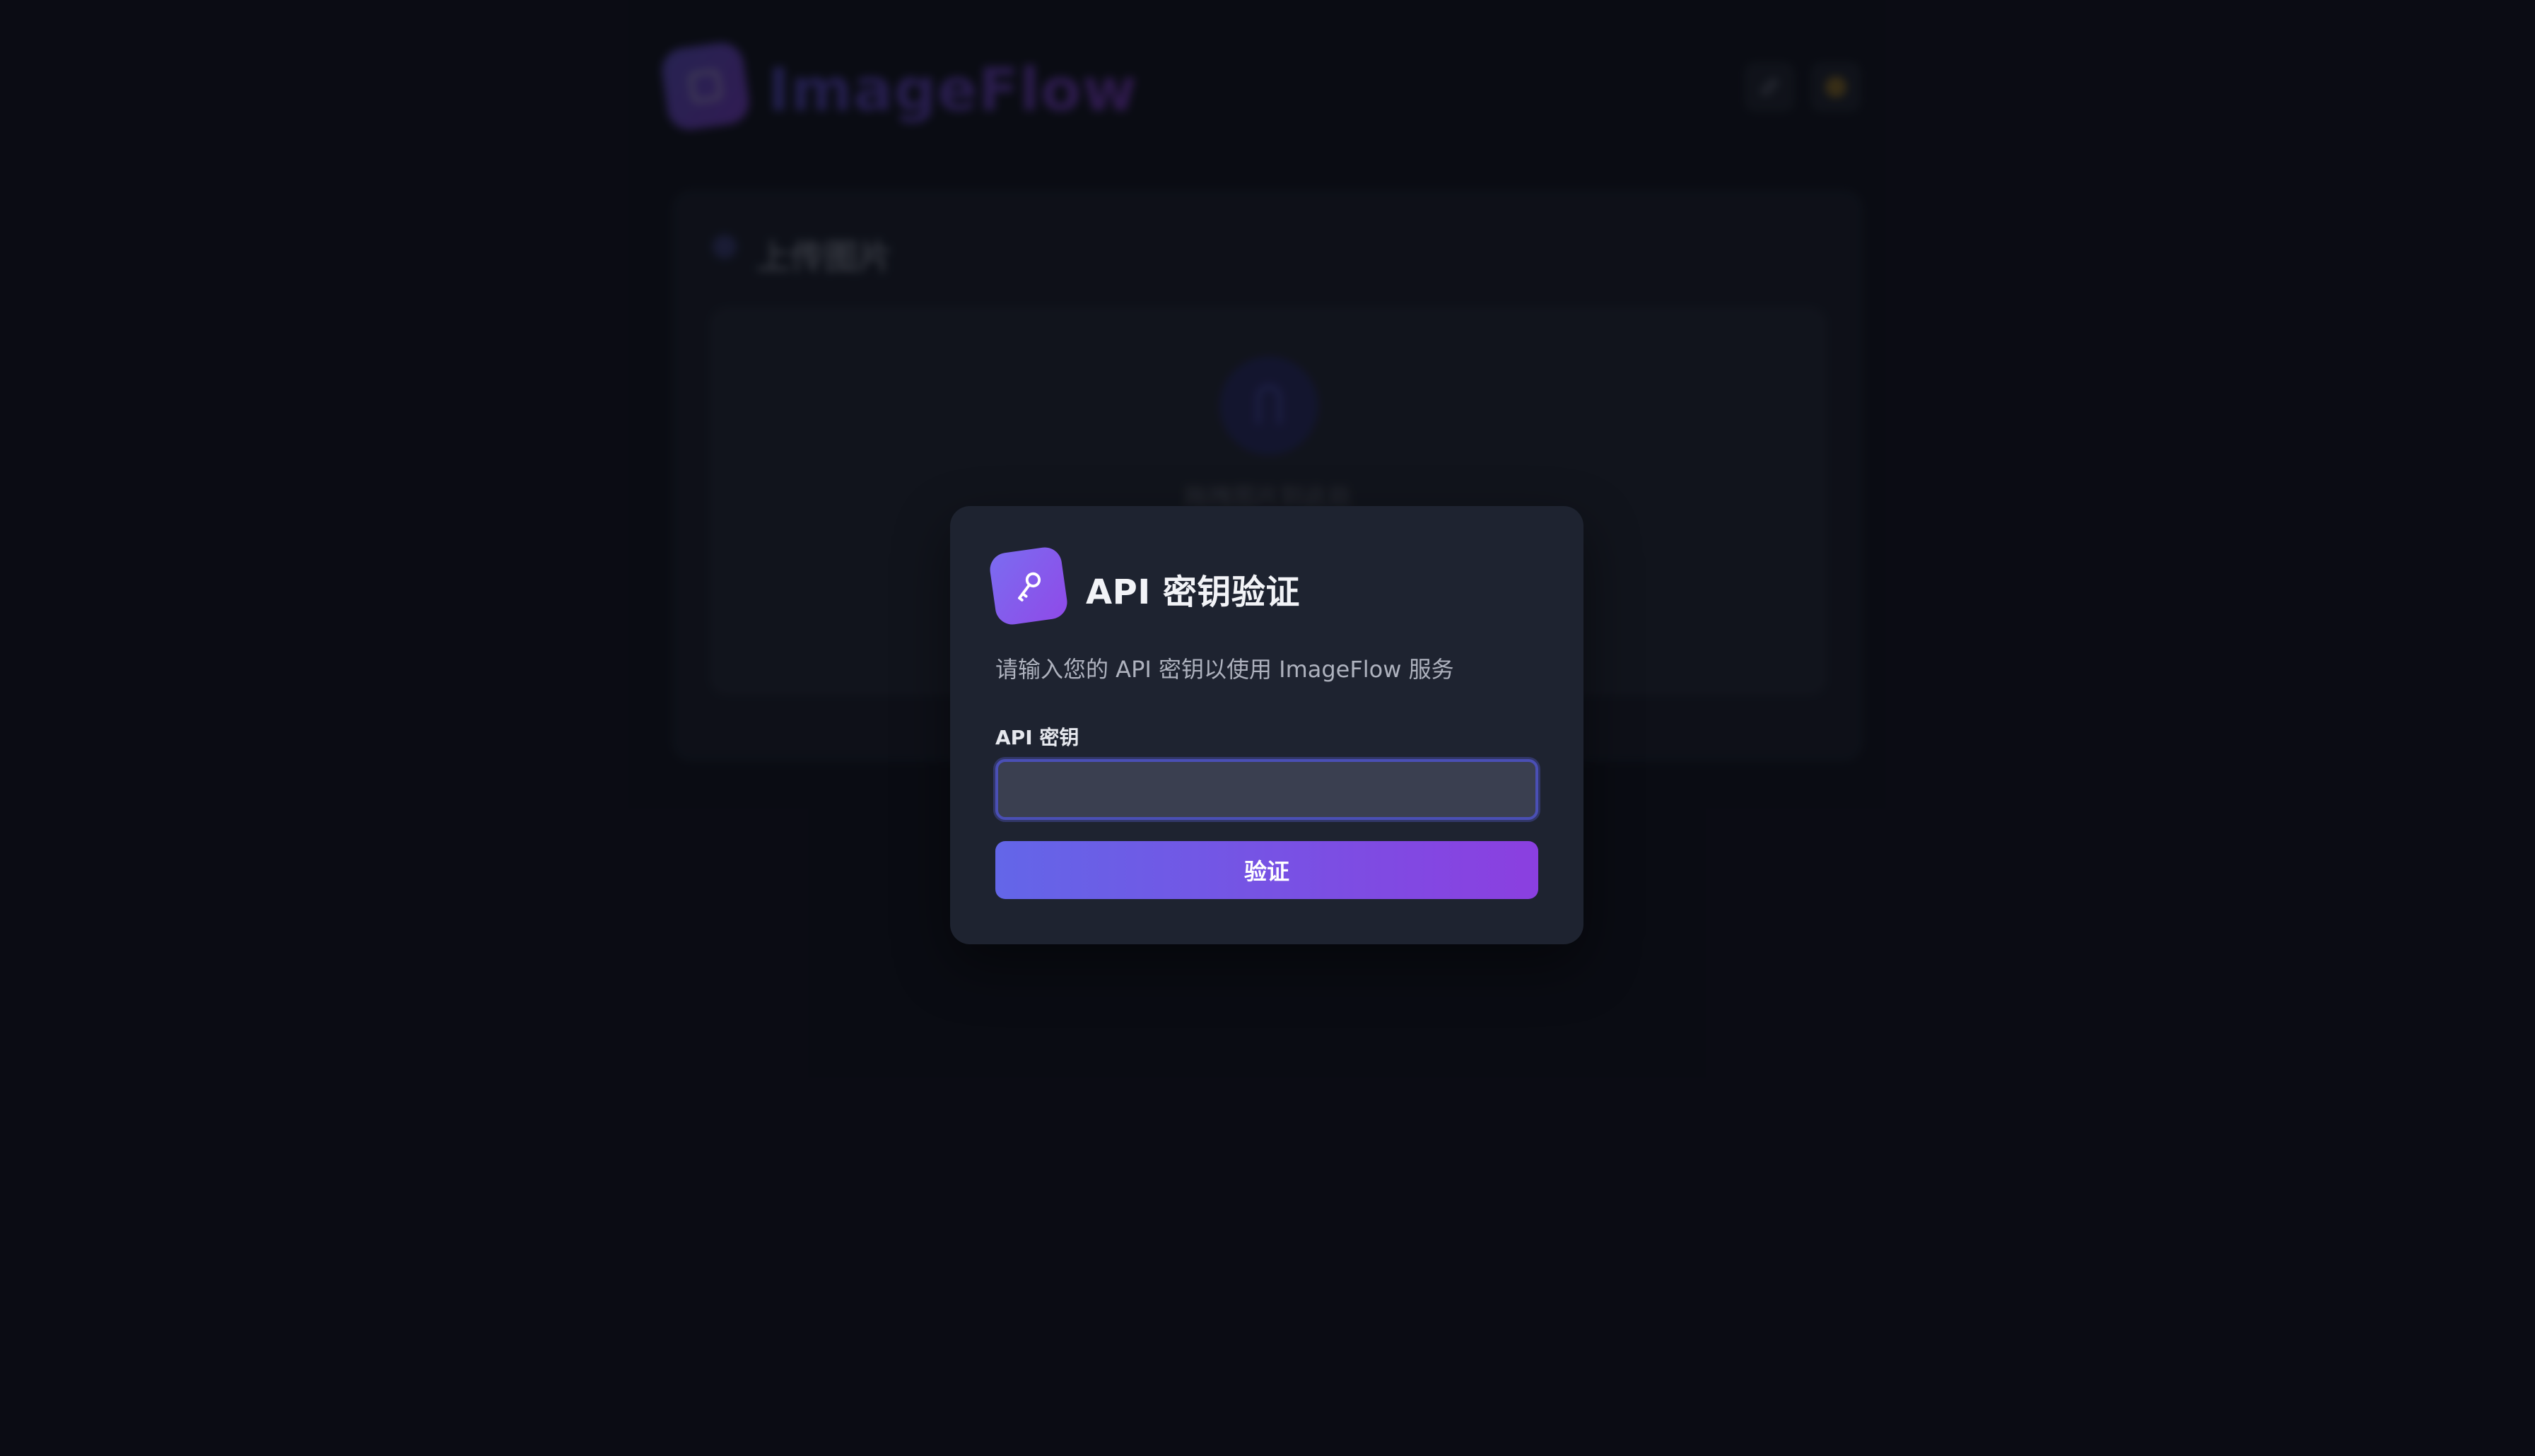  Describe the element at coordinates (1193, 593) in the screenshot. I see `modal-title: API 密钥验证` at that location.